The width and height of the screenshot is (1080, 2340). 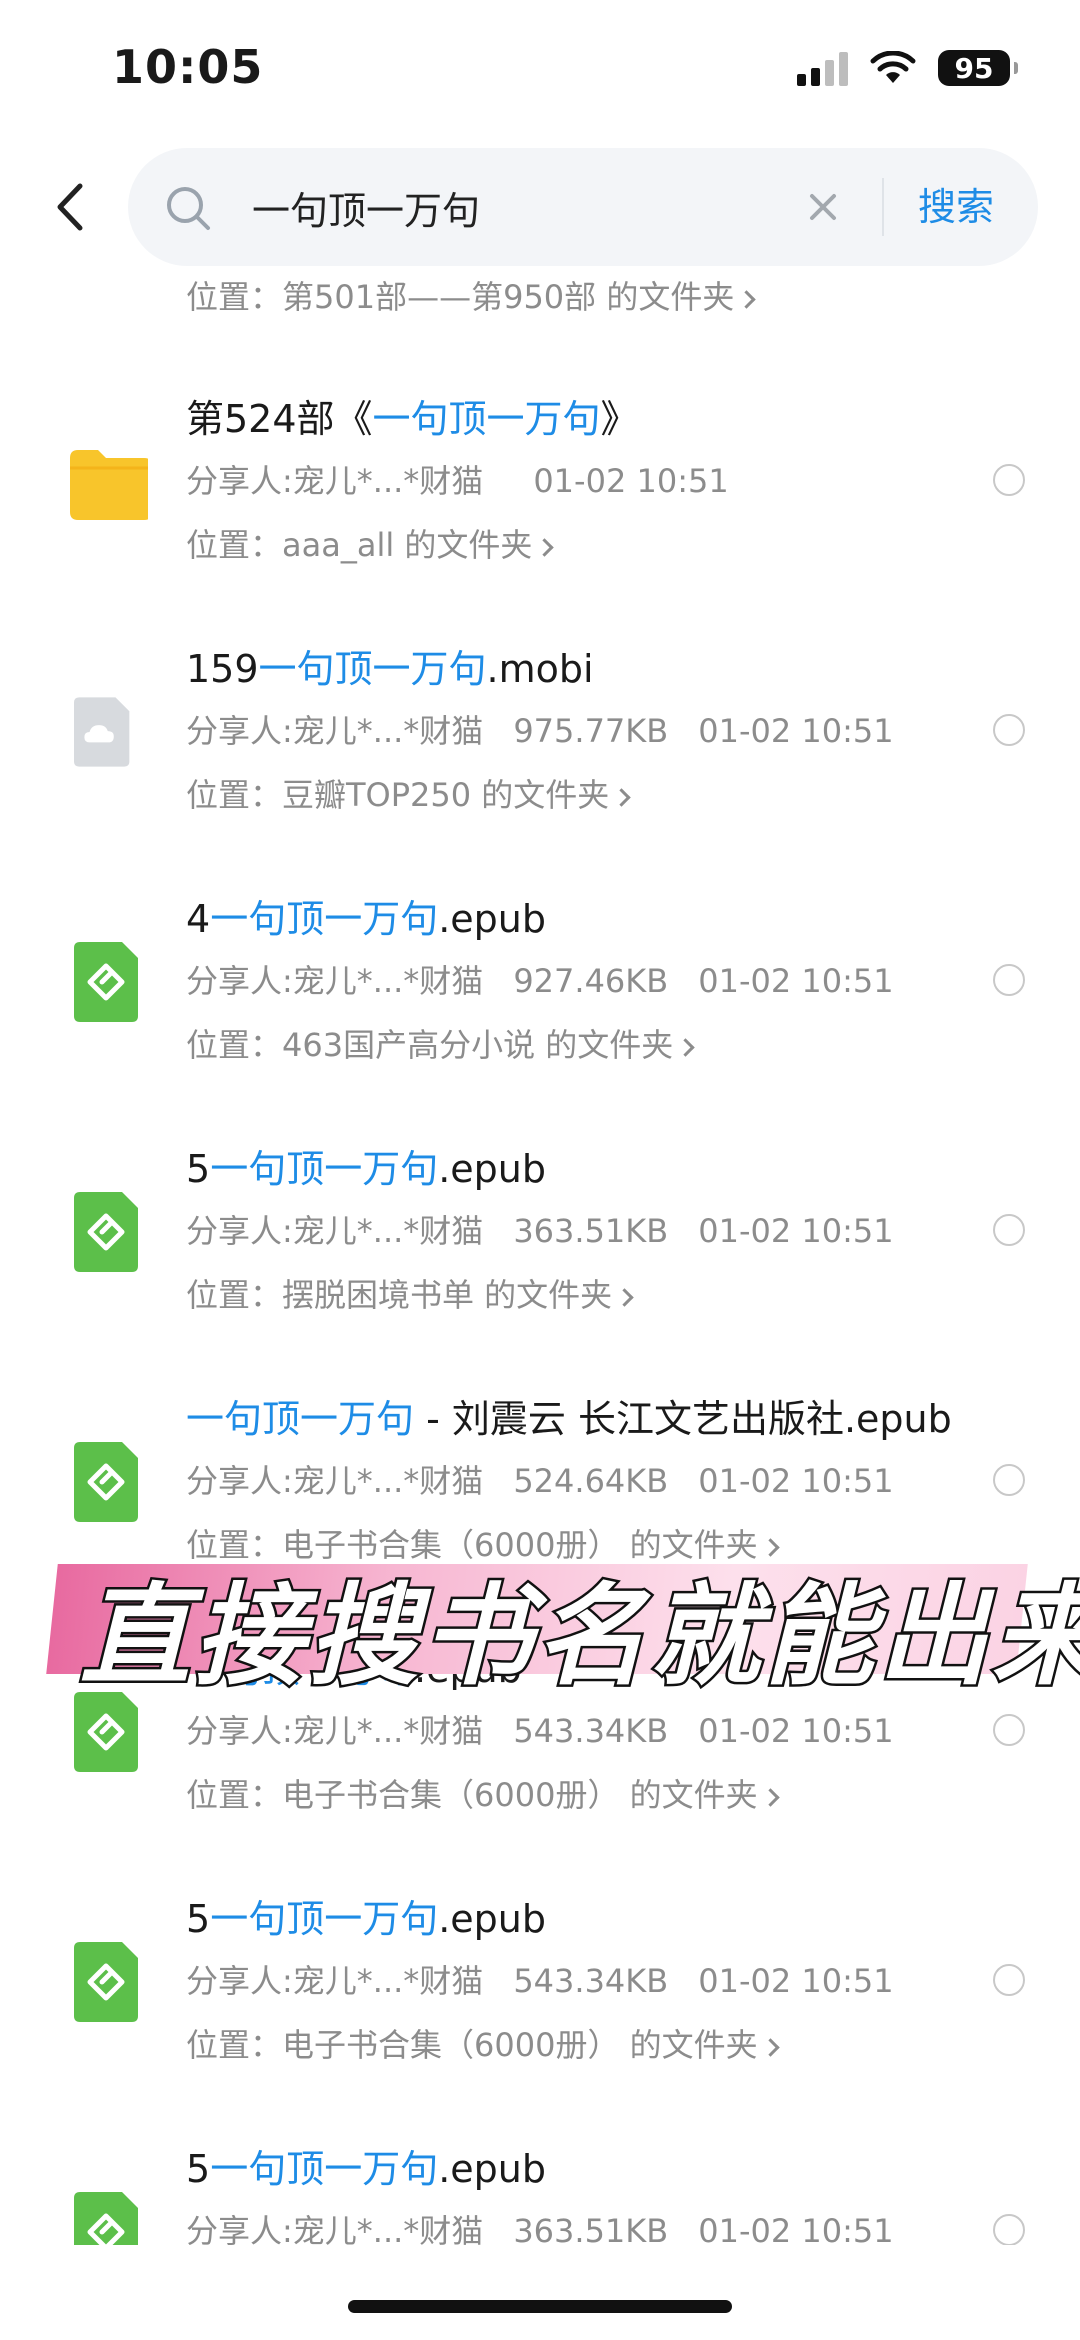 I want to click on status-icons: 95, so click(x=907, y=68).